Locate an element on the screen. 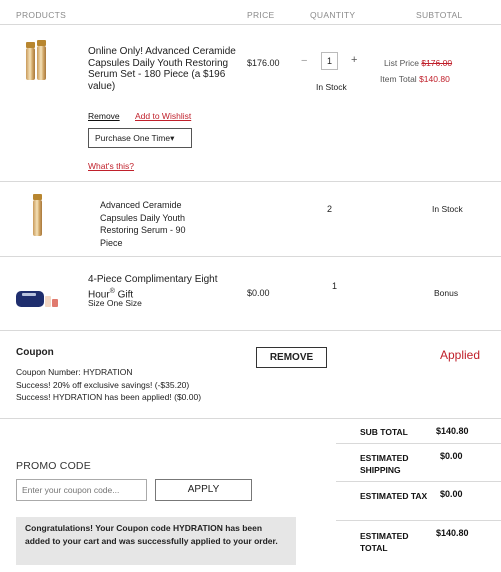 This screenshot has width=501, height=572. list-price: List Price $176.00 is located at coordinates (418, 63).